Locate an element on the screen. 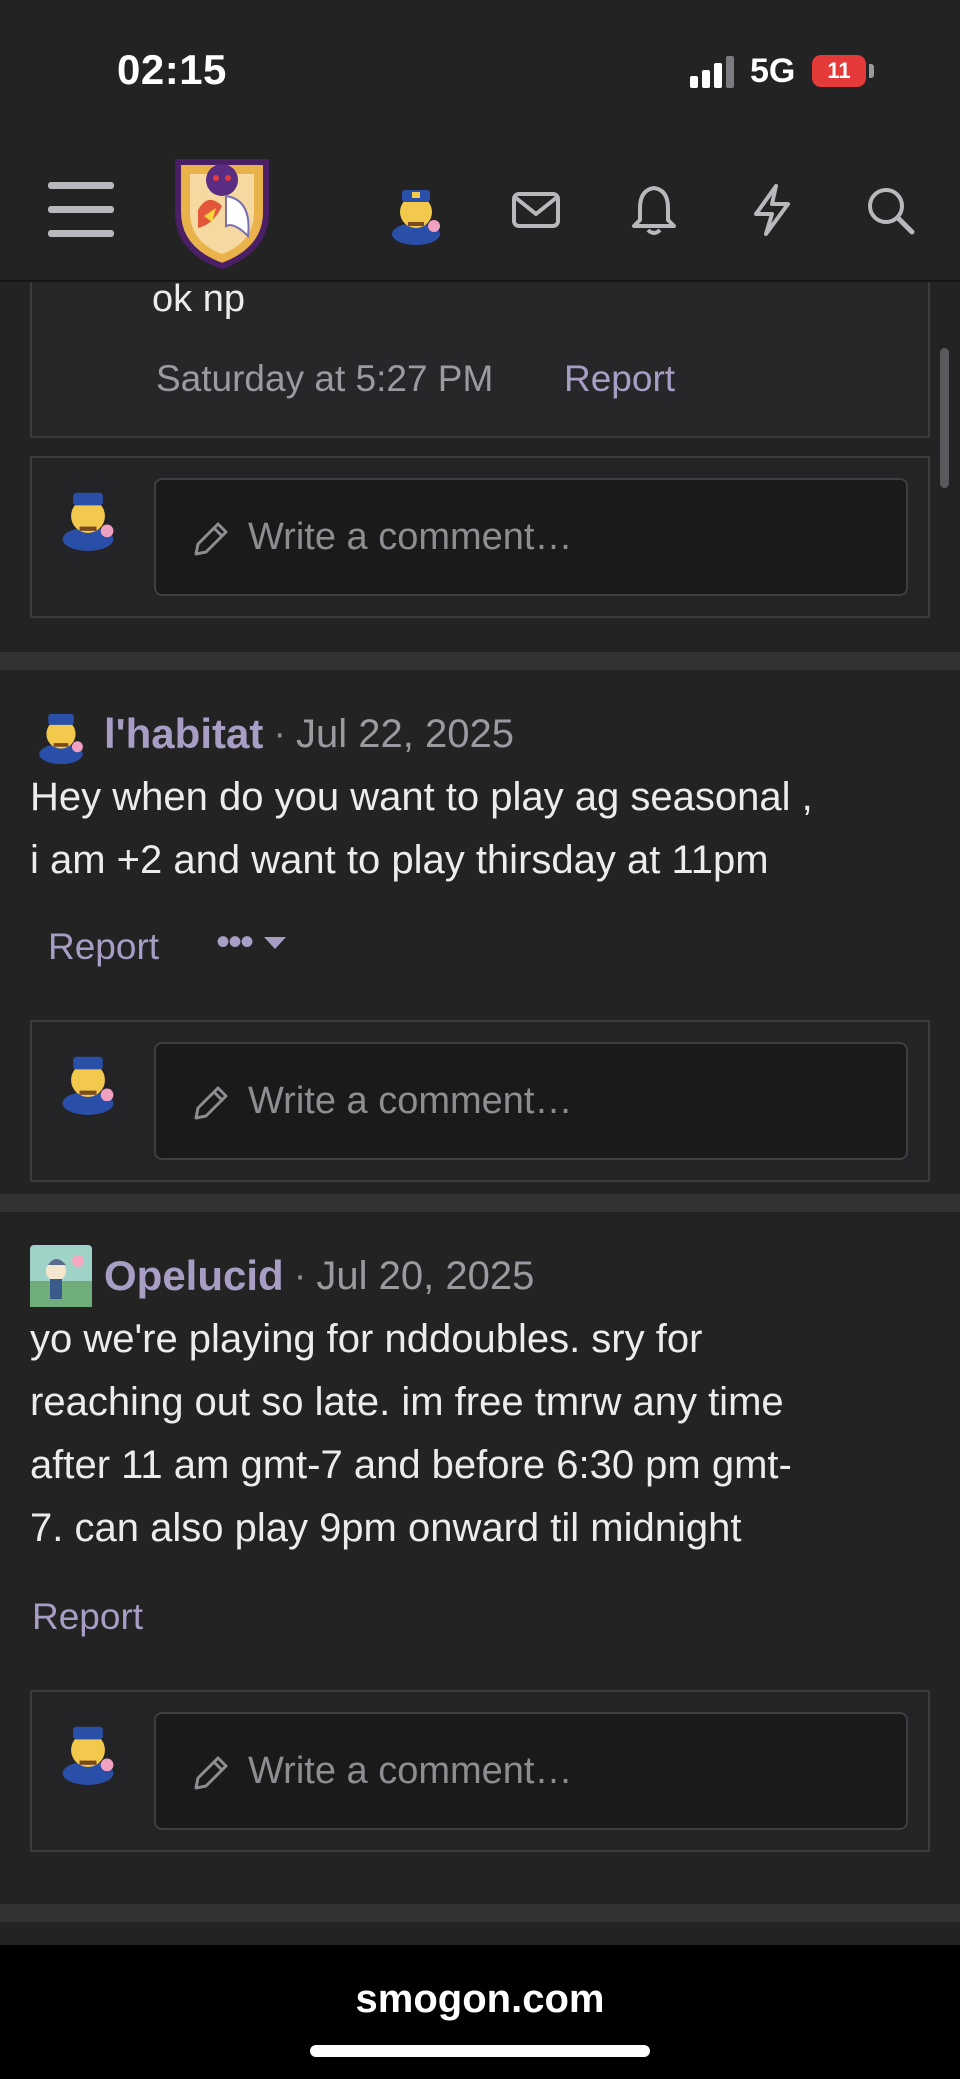  post-header: Opelucid · Jul 20, 2025 is located at coordinates (282, 1276).